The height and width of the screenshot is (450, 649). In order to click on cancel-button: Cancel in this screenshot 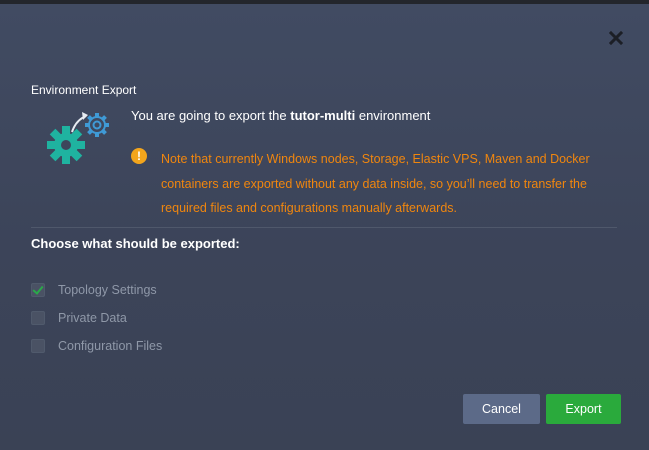, I will do `click(501, 409)`.